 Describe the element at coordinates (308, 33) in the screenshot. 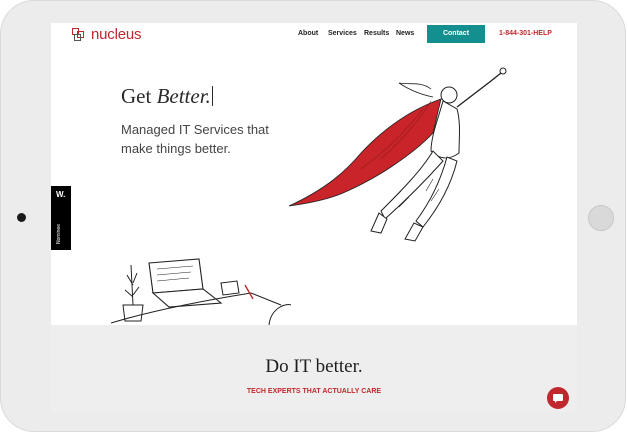

I see `nav-link-about: About` at that location.